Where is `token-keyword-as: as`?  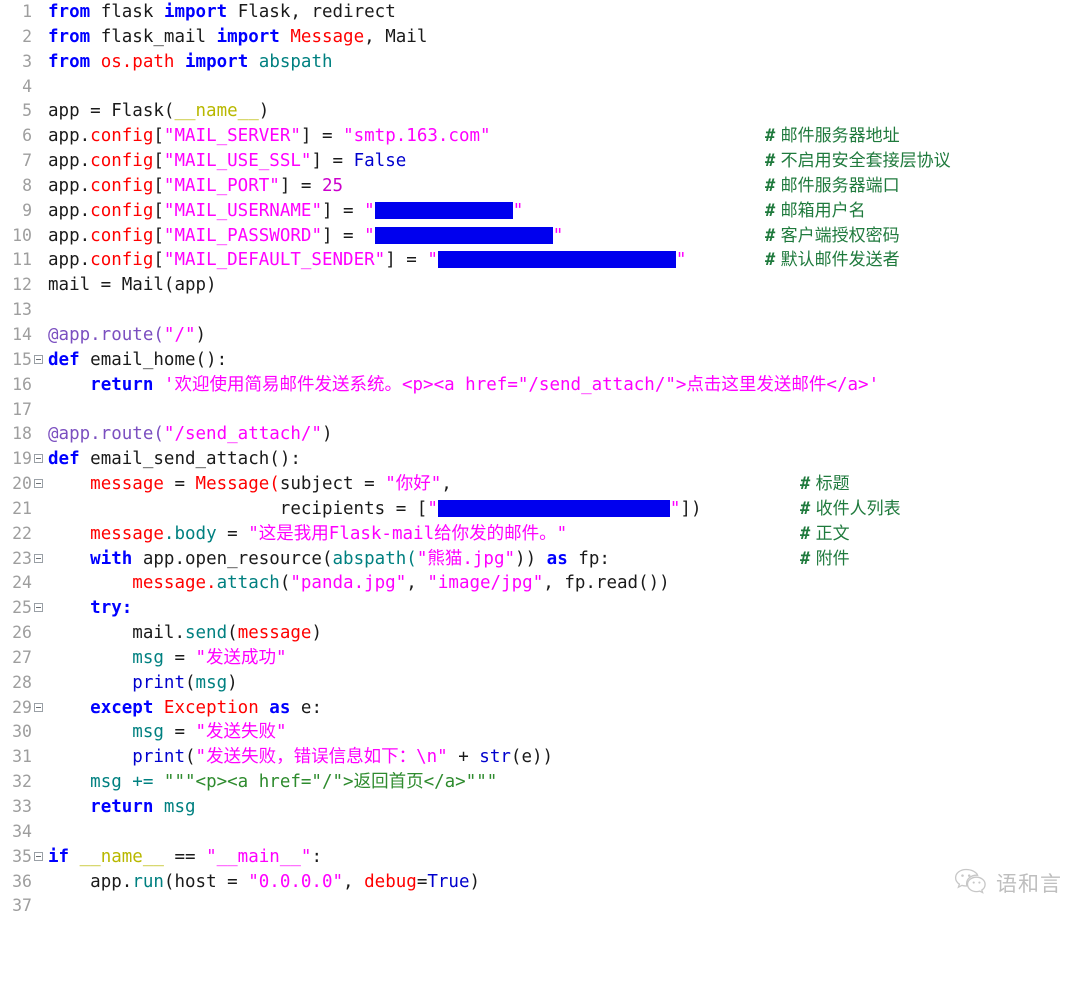 token-keyword-as: as is located at coordinates (280, 707).